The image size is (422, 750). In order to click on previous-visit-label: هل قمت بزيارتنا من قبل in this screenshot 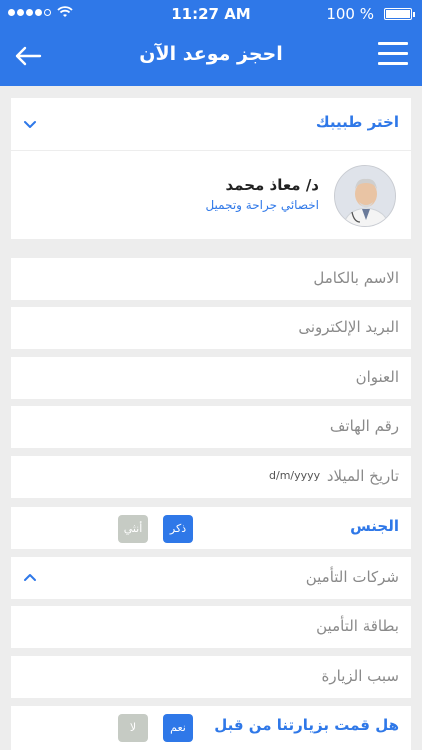, I will do `click(306, 725)`.